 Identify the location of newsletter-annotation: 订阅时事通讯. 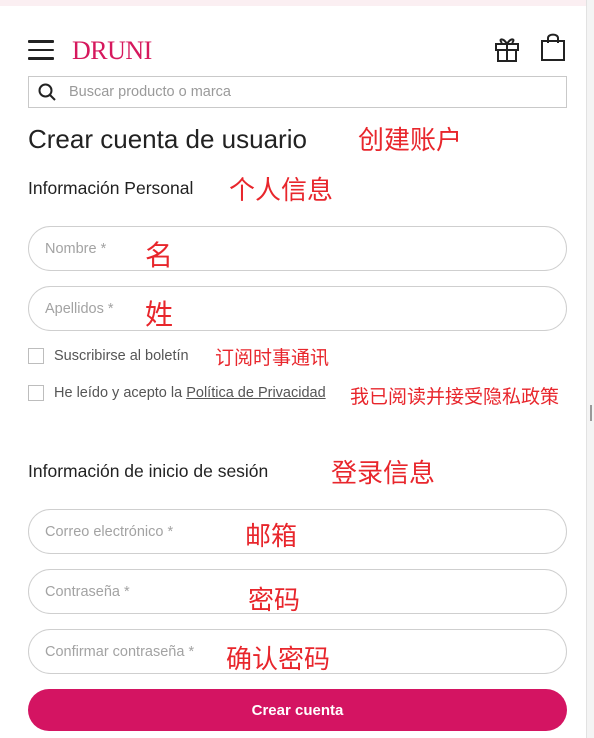
(272, 358).